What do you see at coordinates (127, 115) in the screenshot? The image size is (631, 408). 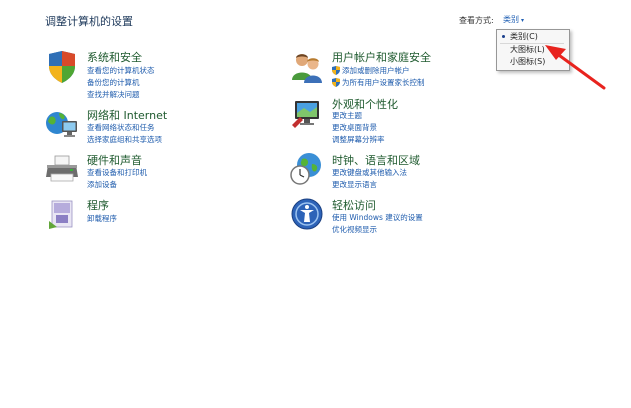 I see `category-title-network: 网络和 Internet` at bounding box center [127, 115].